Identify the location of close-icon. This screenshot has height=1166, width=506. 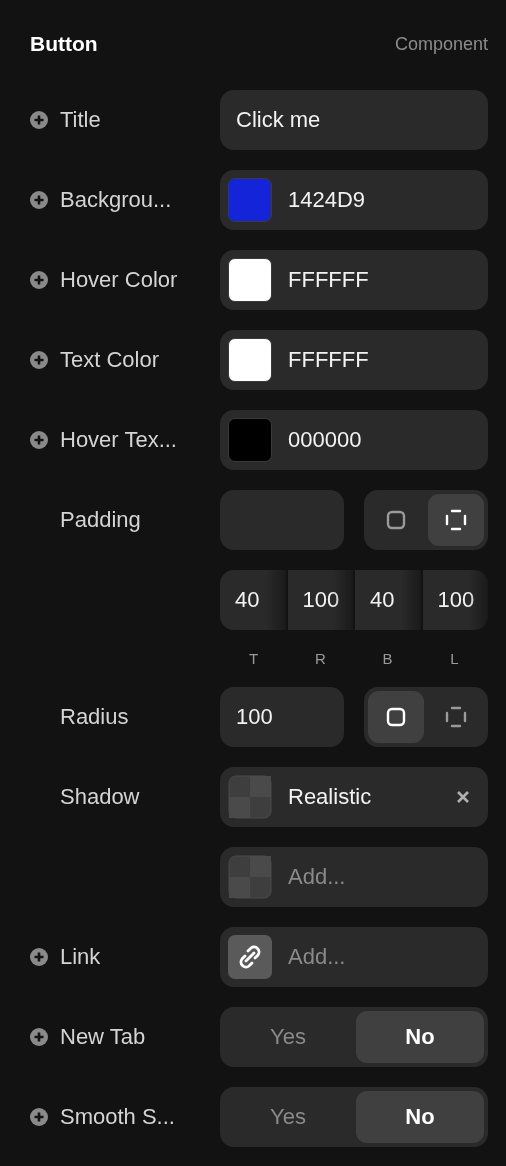
(463, 797).